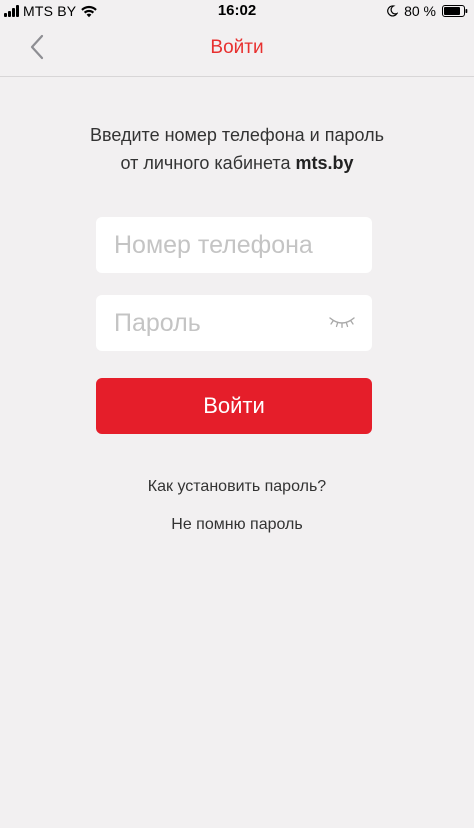 The image size is (474, 828). I want to click on instruction-line-1: Введите номер телефона и пароль, so click(236, 135).